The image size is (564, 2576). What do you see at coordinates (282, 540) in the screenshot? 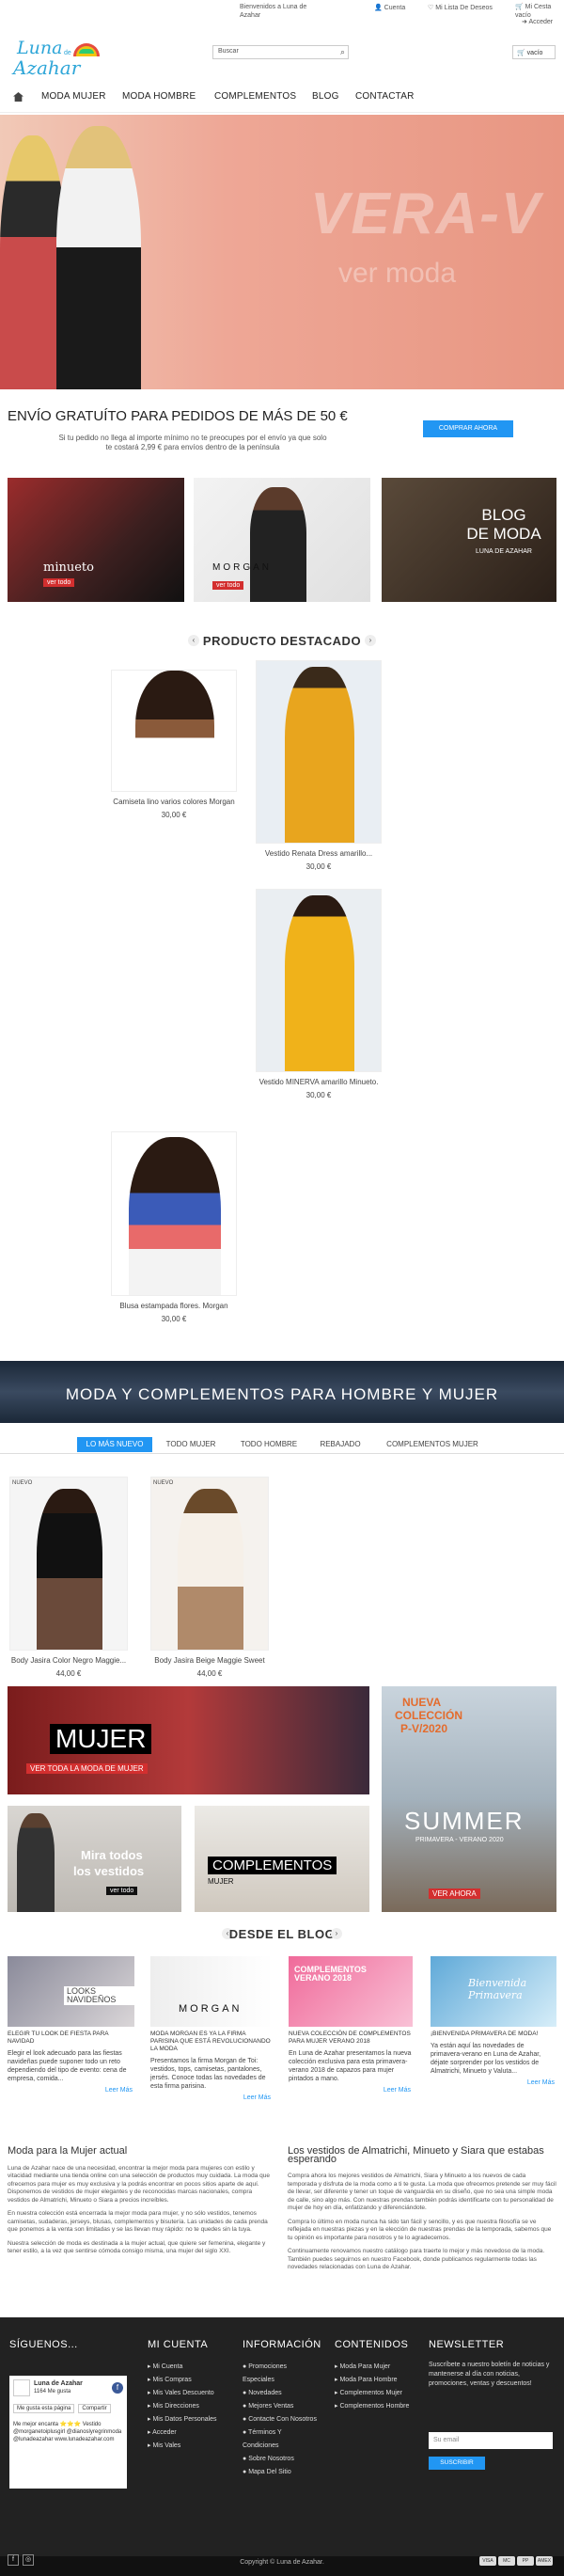
I see `banner-morgan: MORGAN ver todo` at bounding box center [282, 540].